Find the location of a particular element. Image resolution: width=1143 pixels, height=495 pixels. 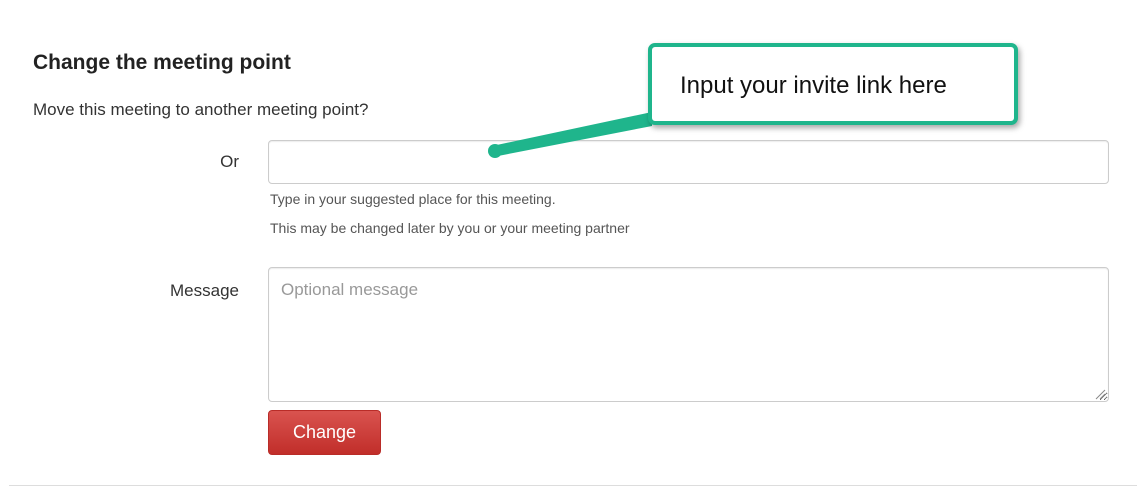

callout-box: Input your invite link here is located at coordinates (833, 84).